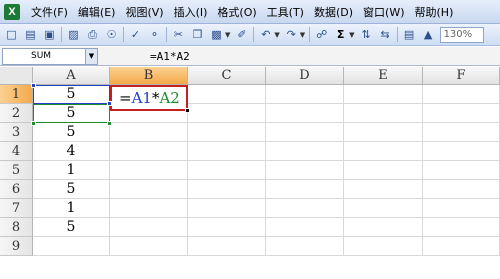 This screenshot has height=279, width=500. Describe the element at coordinates (149, 151) in the screenshot. I see `cell-b4` at that location.